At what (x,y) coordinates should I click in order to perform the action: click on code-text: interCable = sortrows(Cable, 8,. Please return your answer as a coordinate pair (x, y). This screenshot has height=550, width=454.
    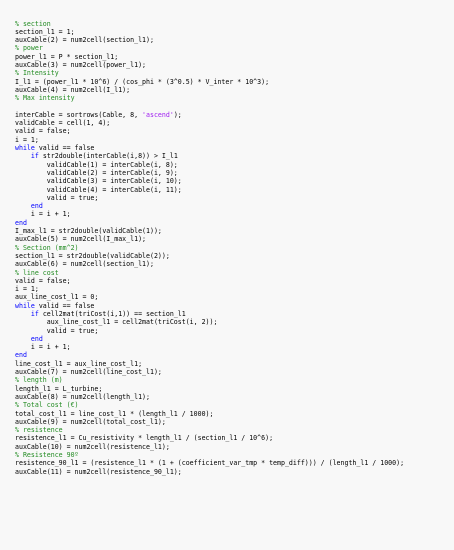
    Looking at the image, I should click on (79, 114).